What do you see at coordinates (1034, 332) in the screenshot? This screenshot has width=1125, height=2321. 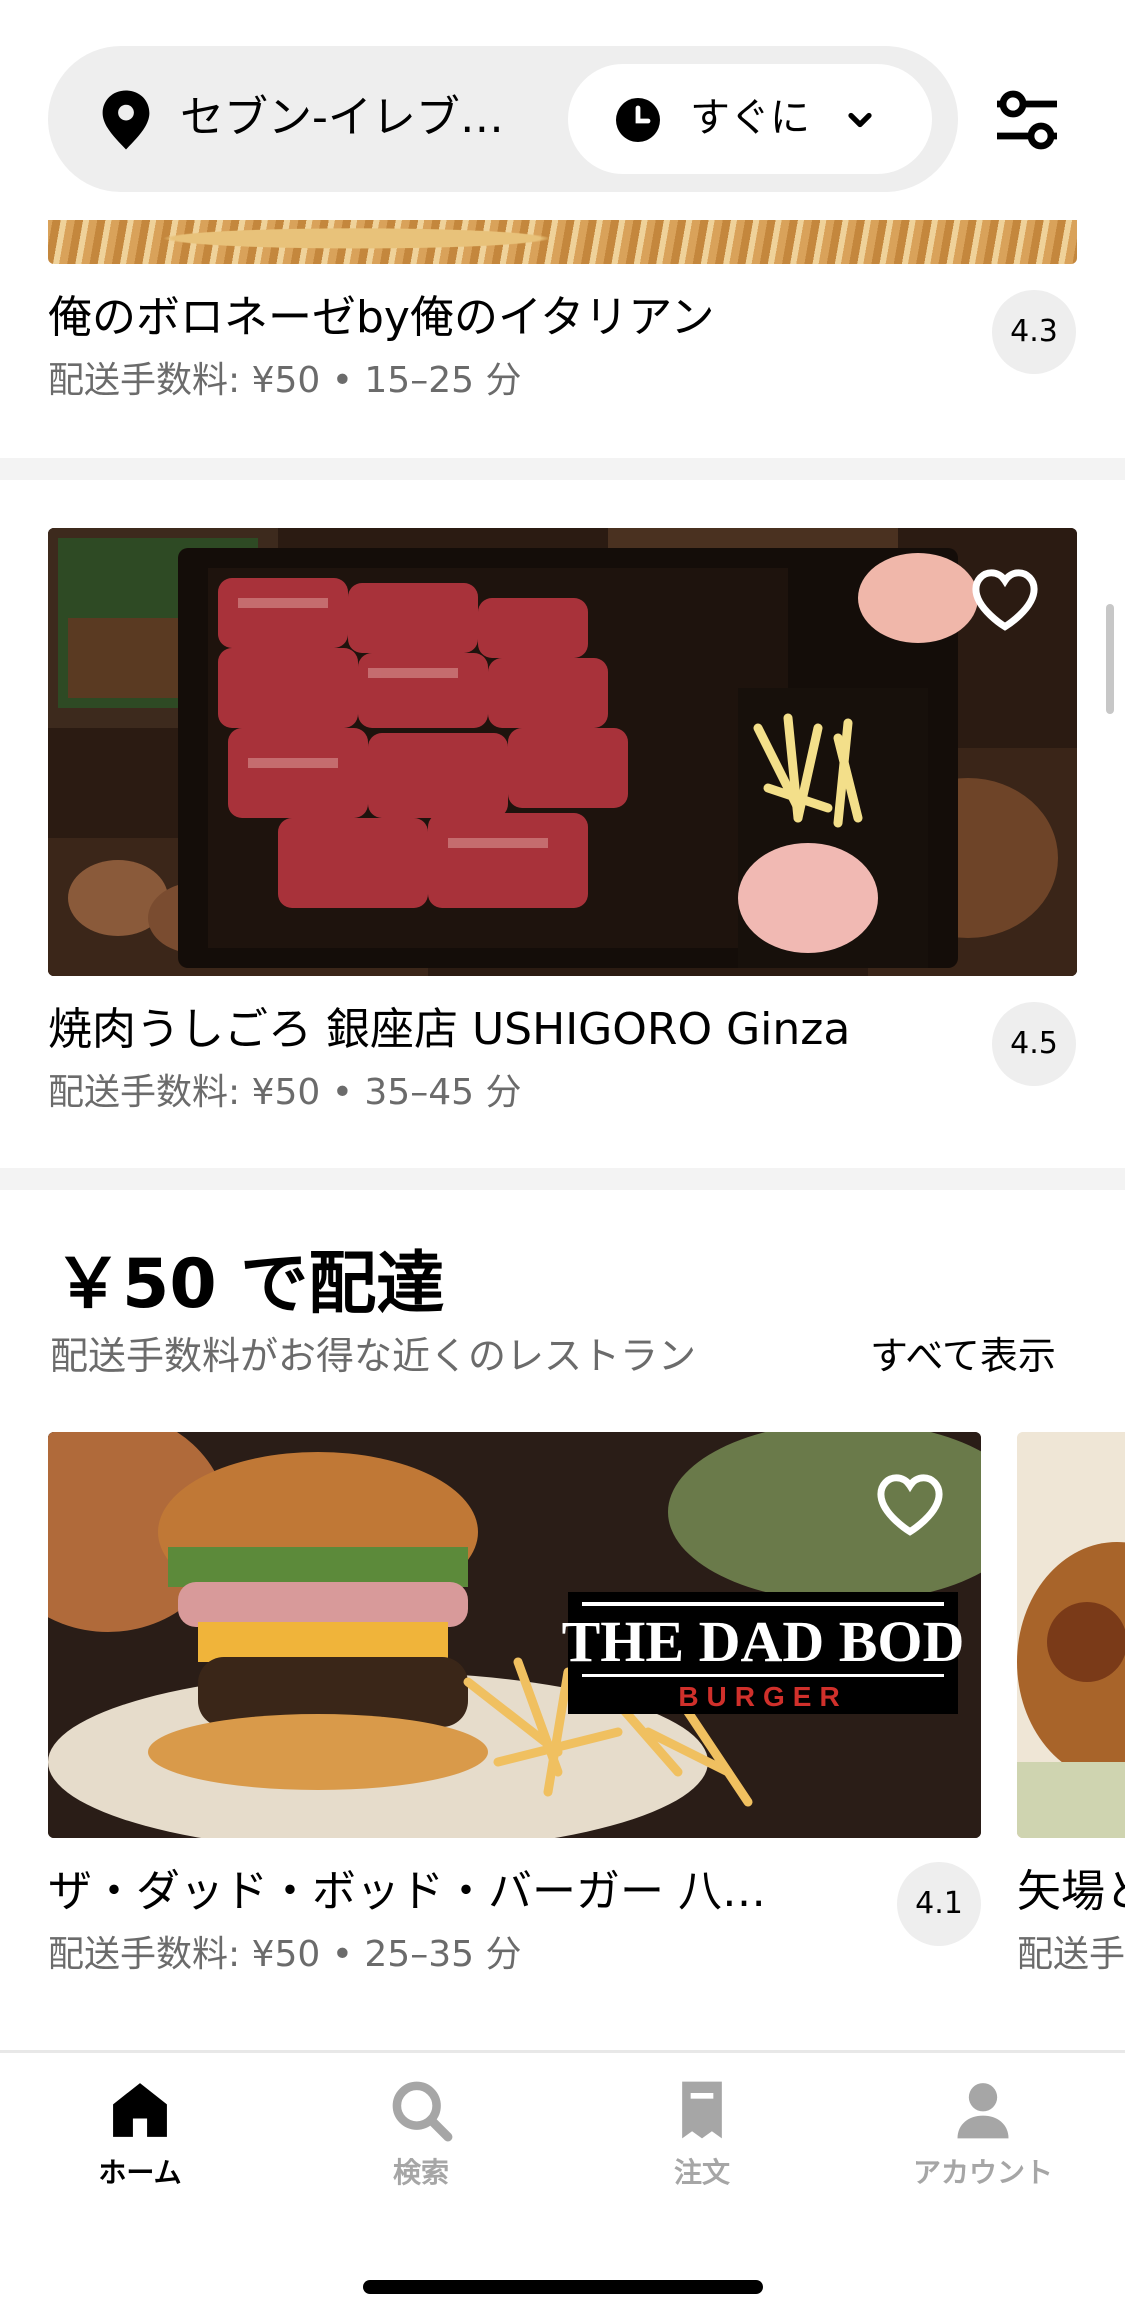 I see `store-rating-badge: 4.3` at bounding box center [1034, 332].